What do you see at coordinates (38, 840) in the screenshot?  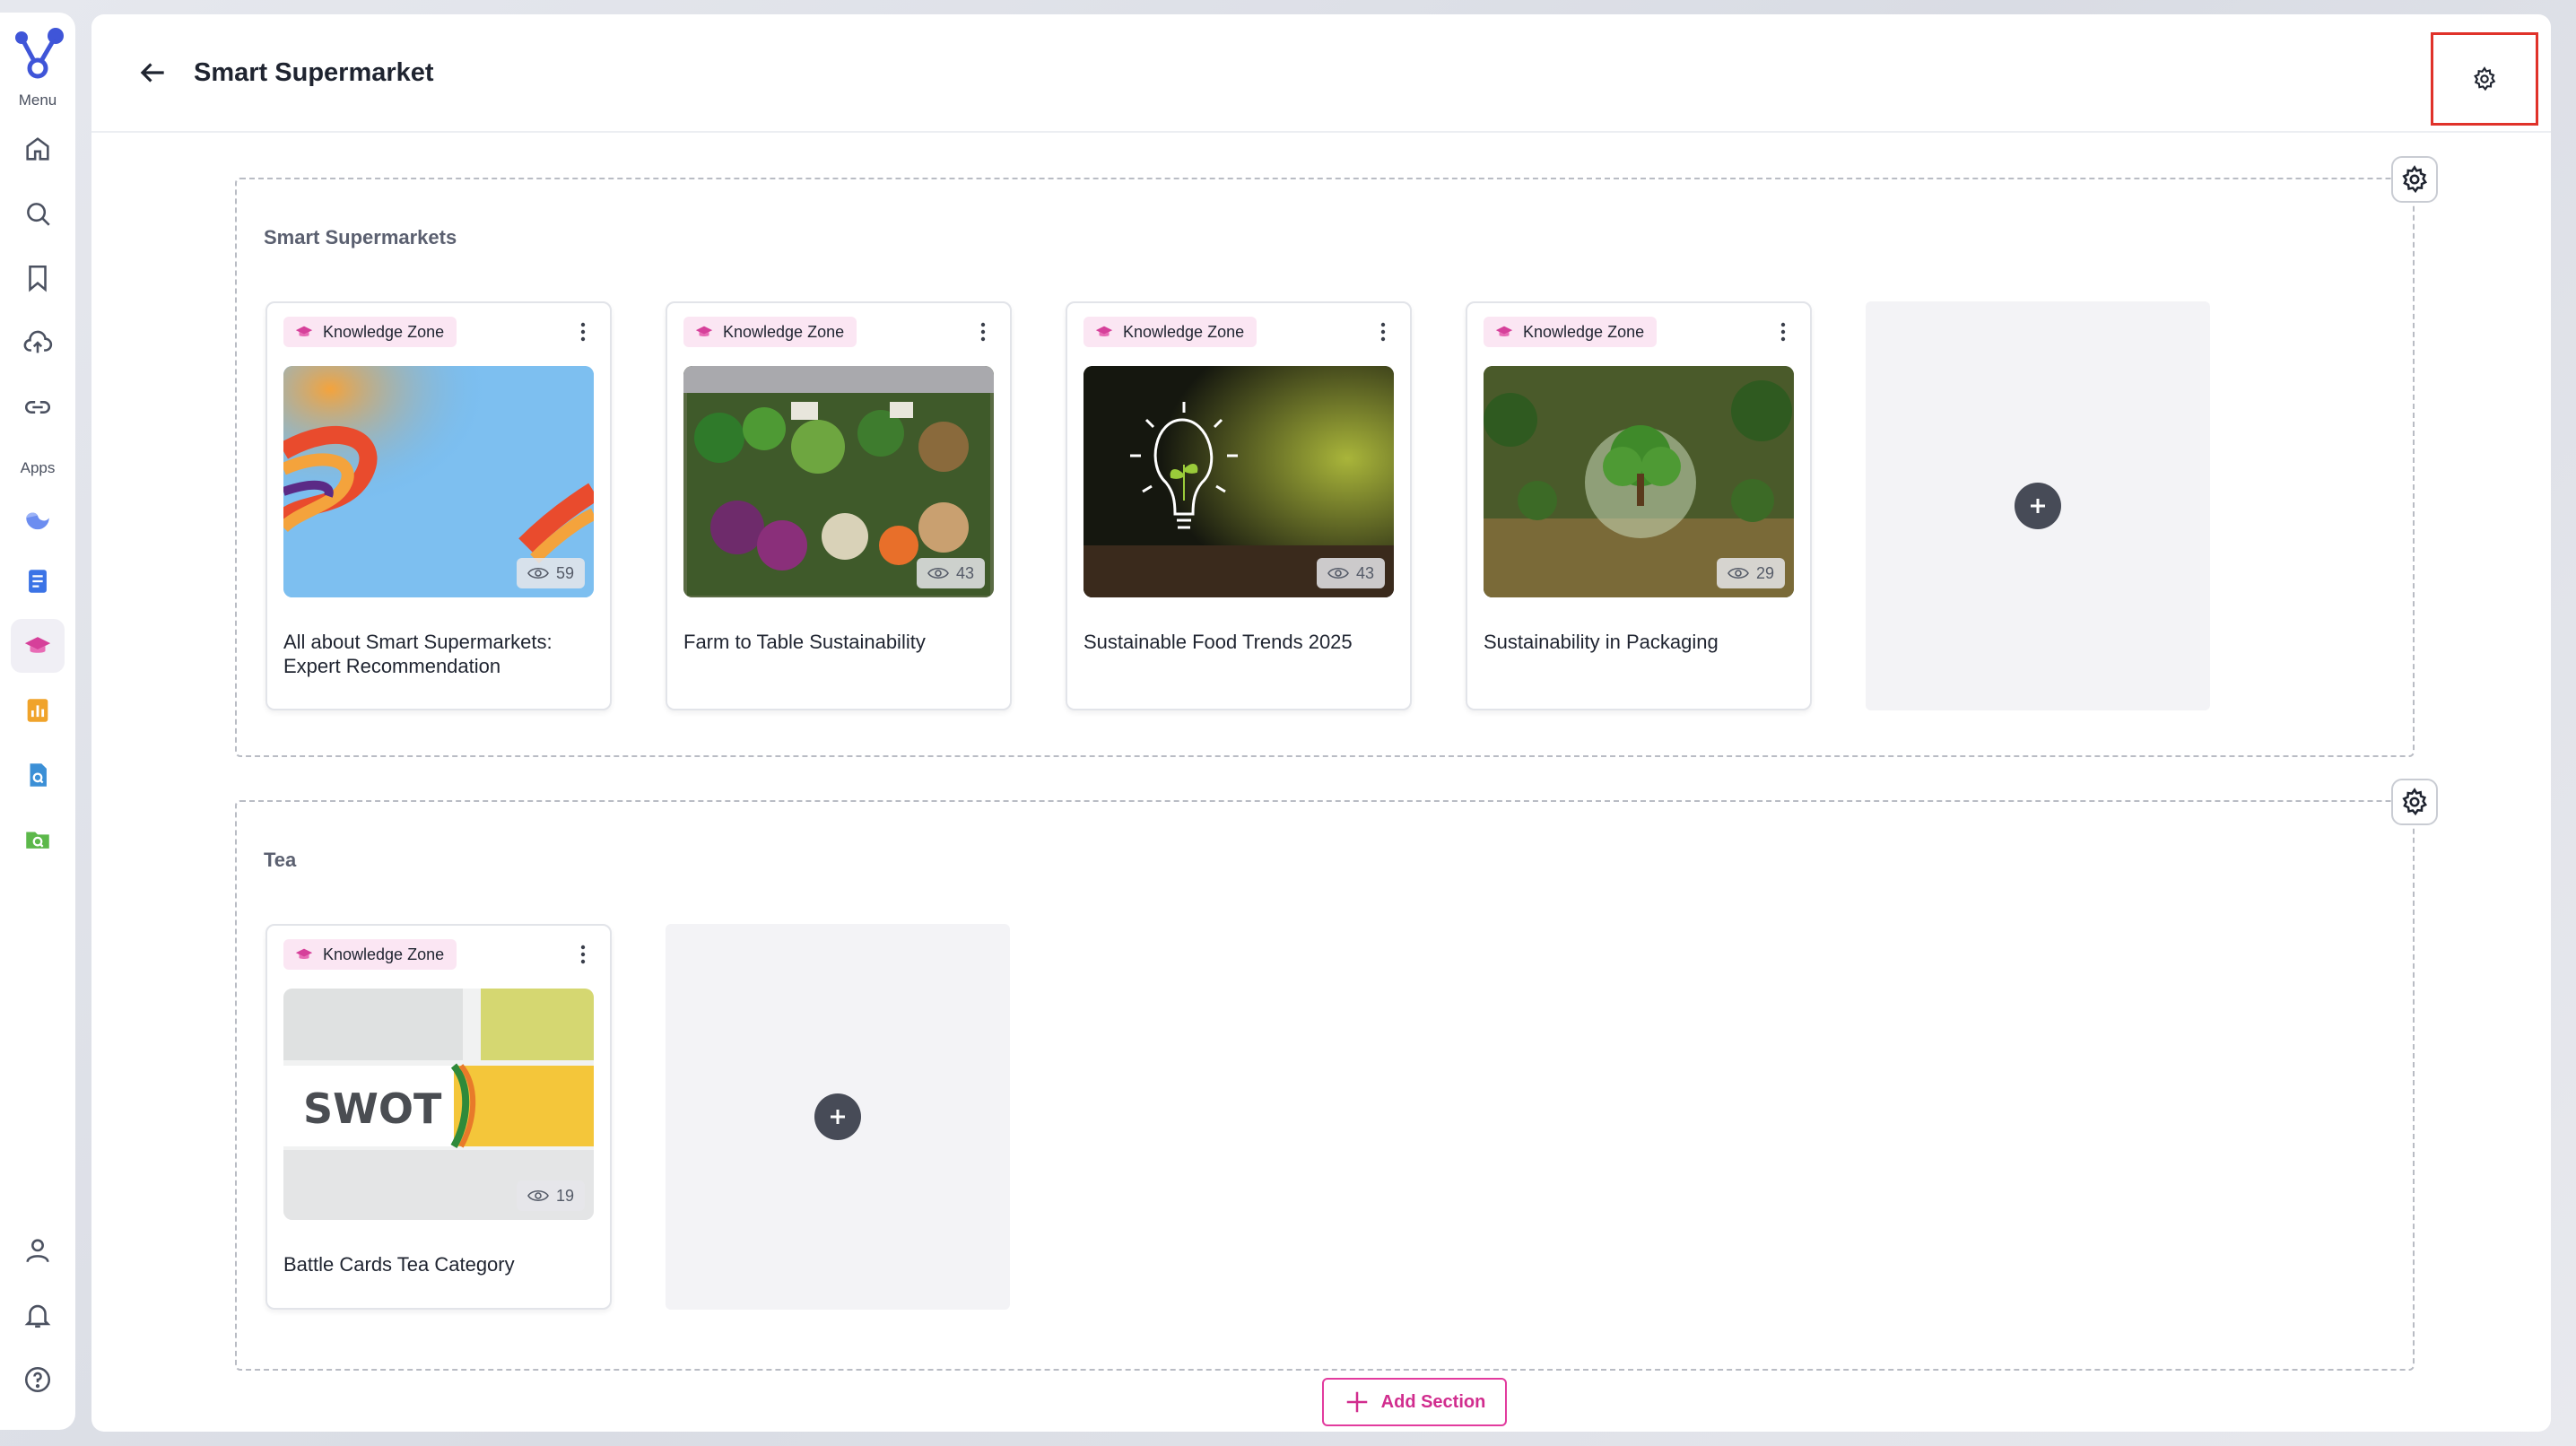 I see `folder-search-app-icon` at bounding box center [38, 840].